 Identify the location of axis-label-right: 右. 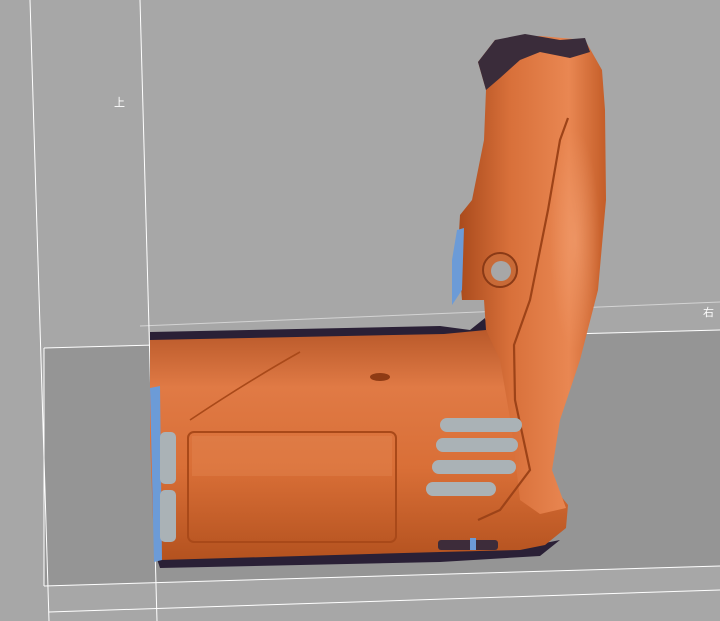
(708, 312).